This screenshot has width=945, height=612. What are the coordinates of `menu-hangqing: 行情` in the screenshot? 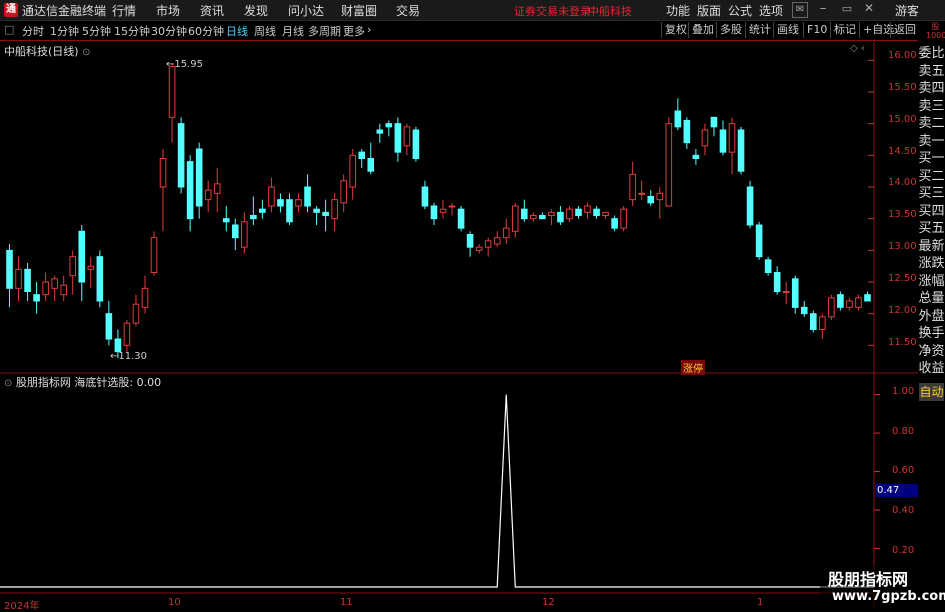 It's located at (124, 10).